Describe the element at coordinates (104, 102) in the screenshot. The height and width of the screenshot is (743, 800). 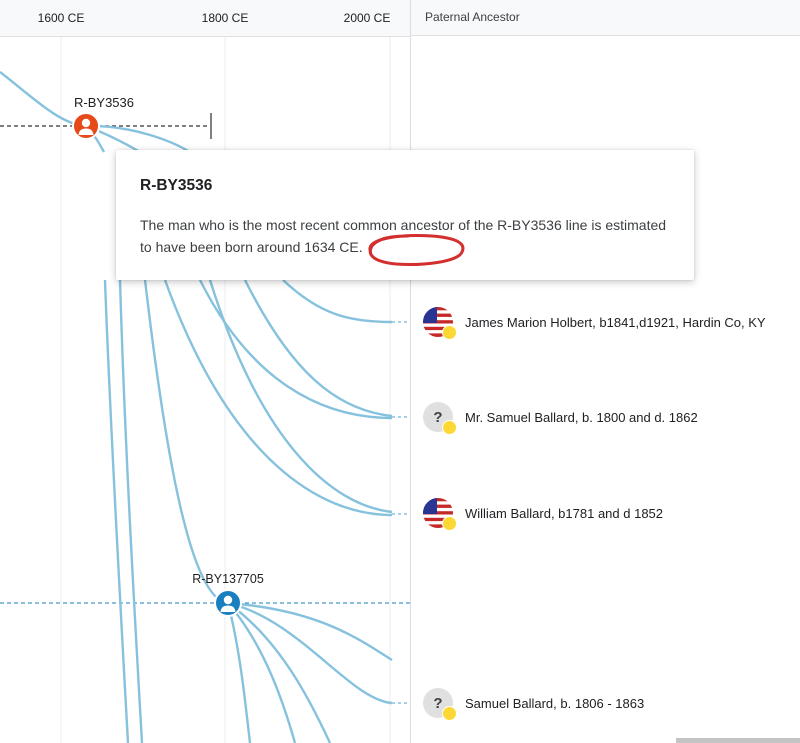
I see `node-label-r-by3536: R-BY3536` at that location.